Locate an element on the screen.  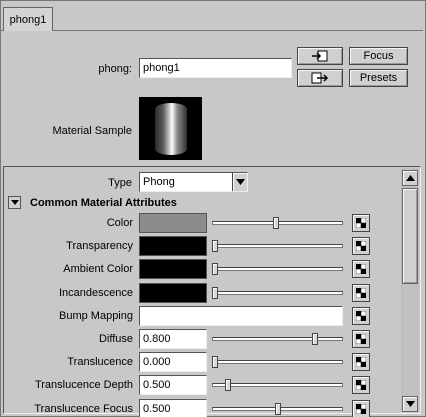
attribute-label: Bump Mapping is located at coordinates (96, 316).